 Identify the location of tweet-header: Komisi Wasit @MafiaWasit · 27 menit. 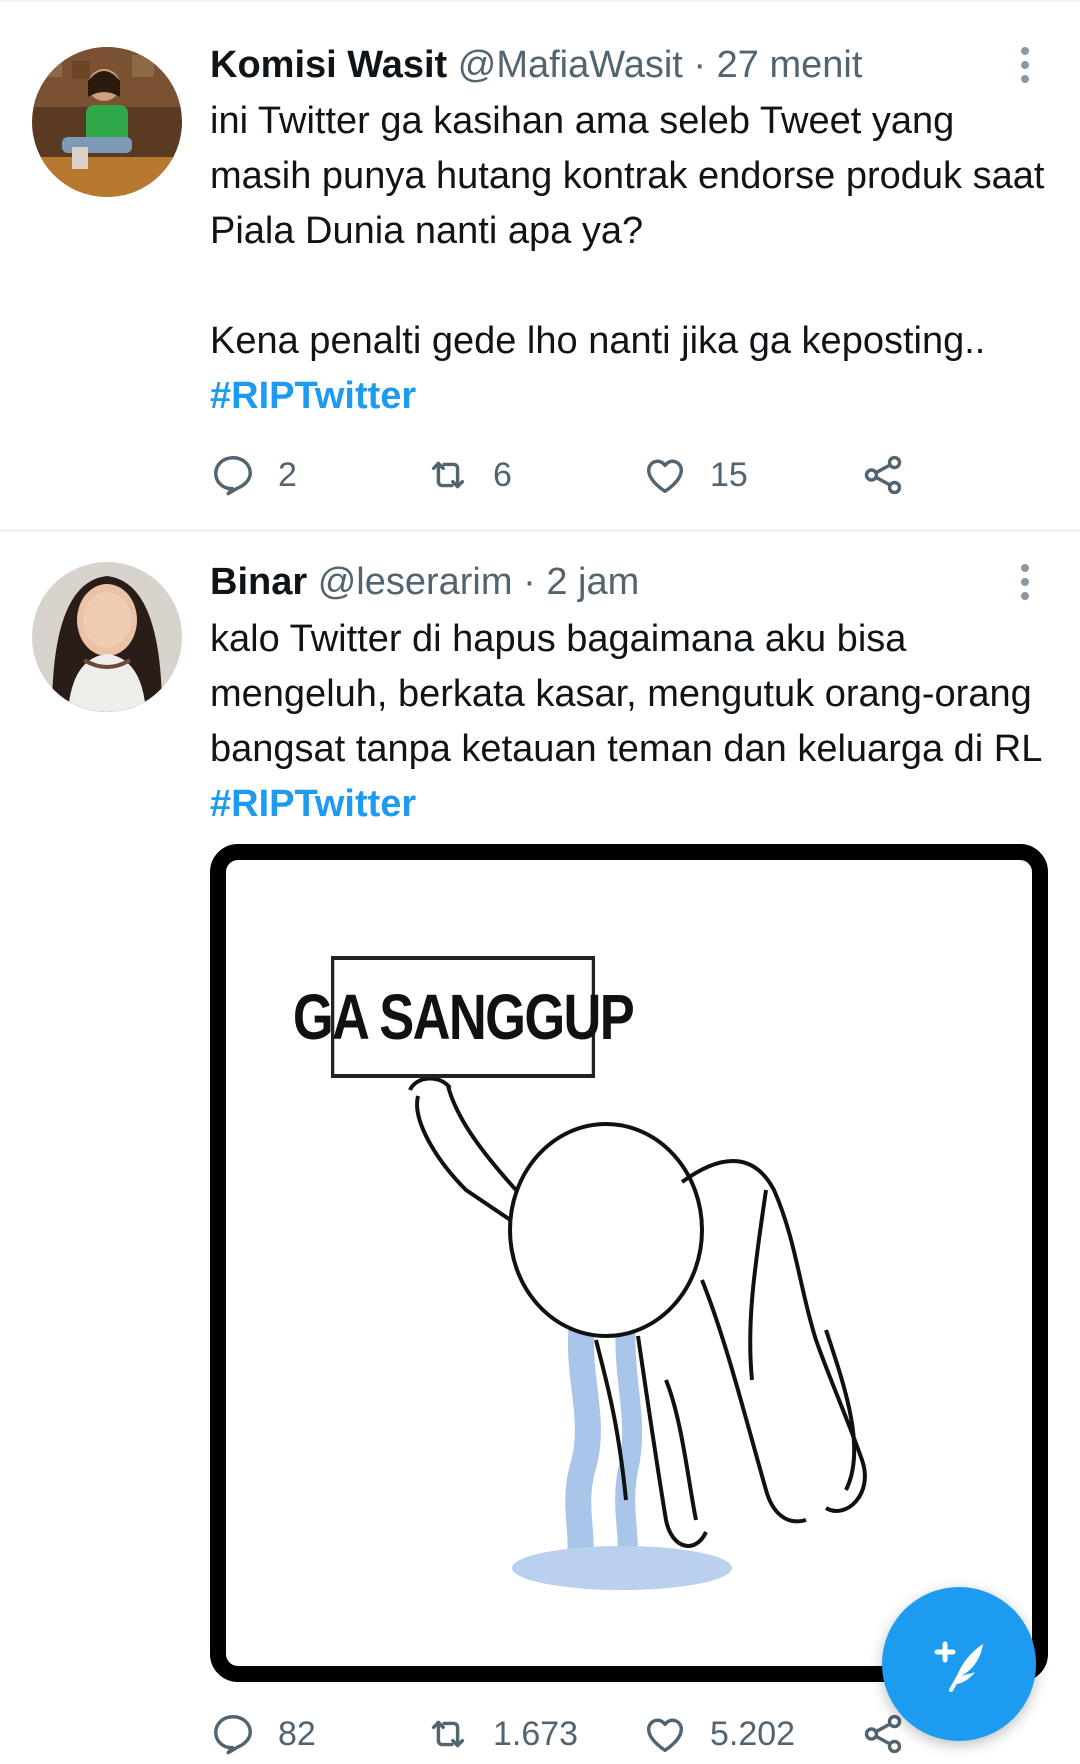
(536, 65).